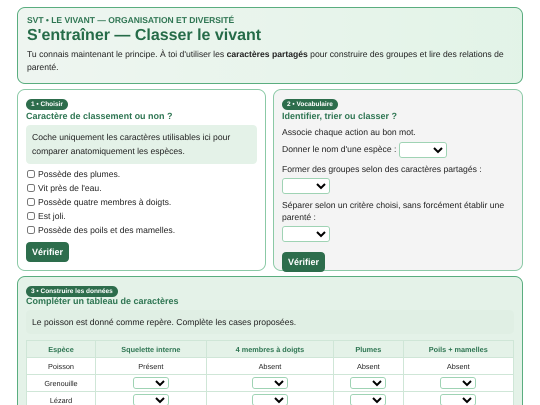  What do you see at coordinates (70, 187) in the screenshot?
I see `option-label: Vit près de l'eau.` at bounding box center [70, 187].